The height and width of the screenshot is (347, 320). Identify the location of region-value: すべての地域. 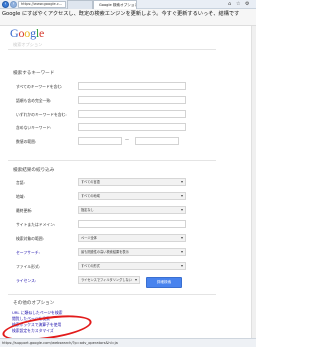
(90, 196).